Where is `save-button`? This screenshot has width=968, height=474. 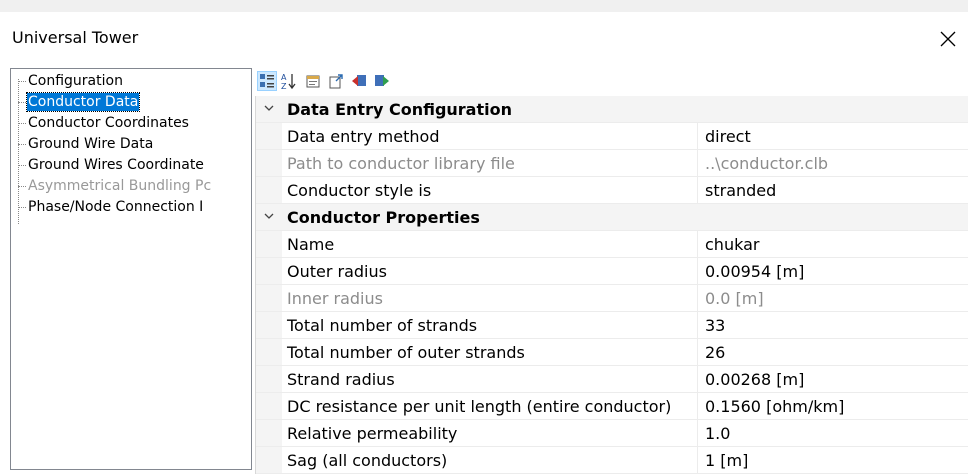 save-button is located at coordinates (382, 81).